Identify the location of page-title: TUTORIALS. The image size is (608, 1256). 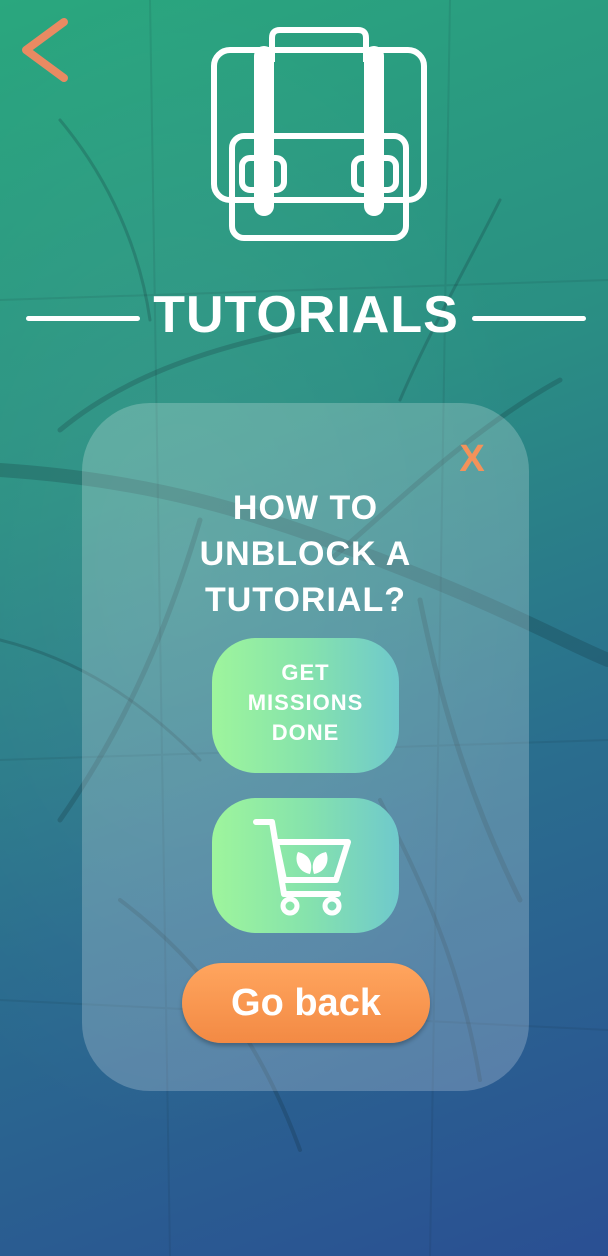
(306, 315).